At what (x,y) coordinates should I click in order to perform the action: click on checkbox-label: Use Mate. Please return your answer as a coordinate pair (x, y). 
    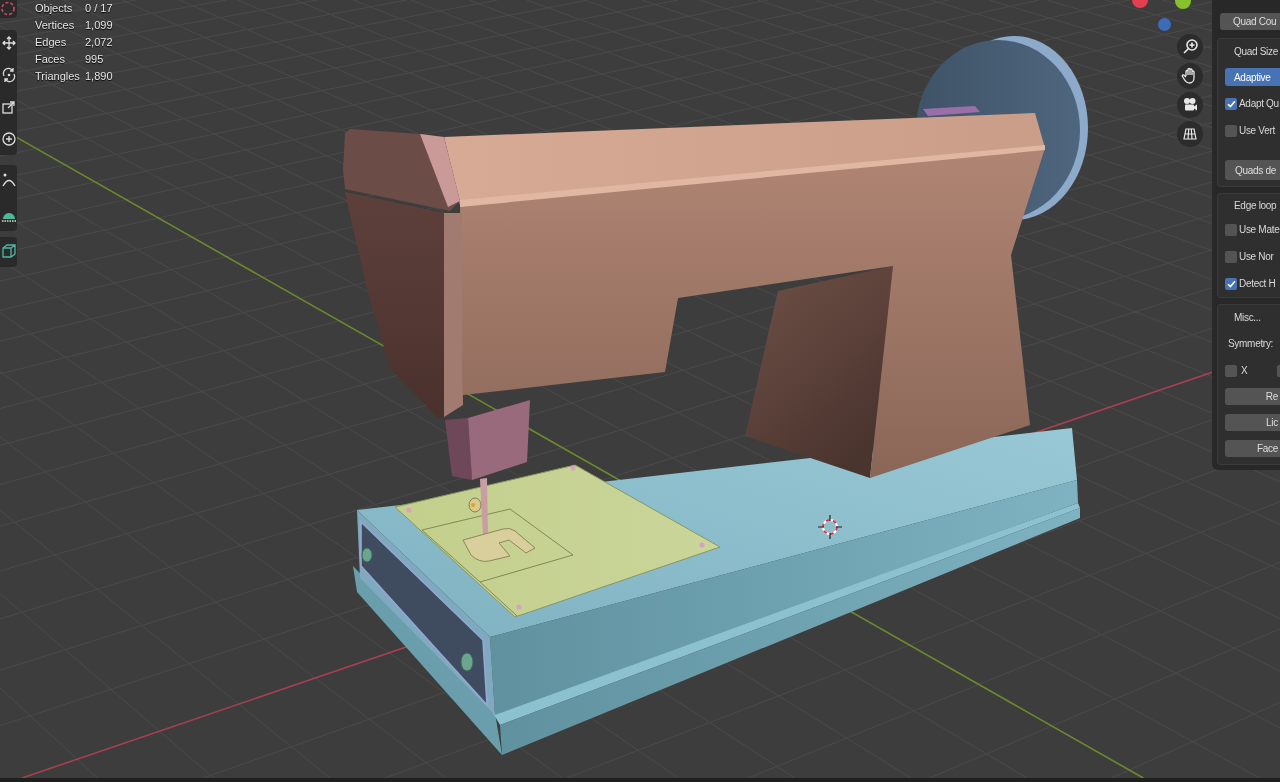
    Looking at the image, I should click on (1259, 230).